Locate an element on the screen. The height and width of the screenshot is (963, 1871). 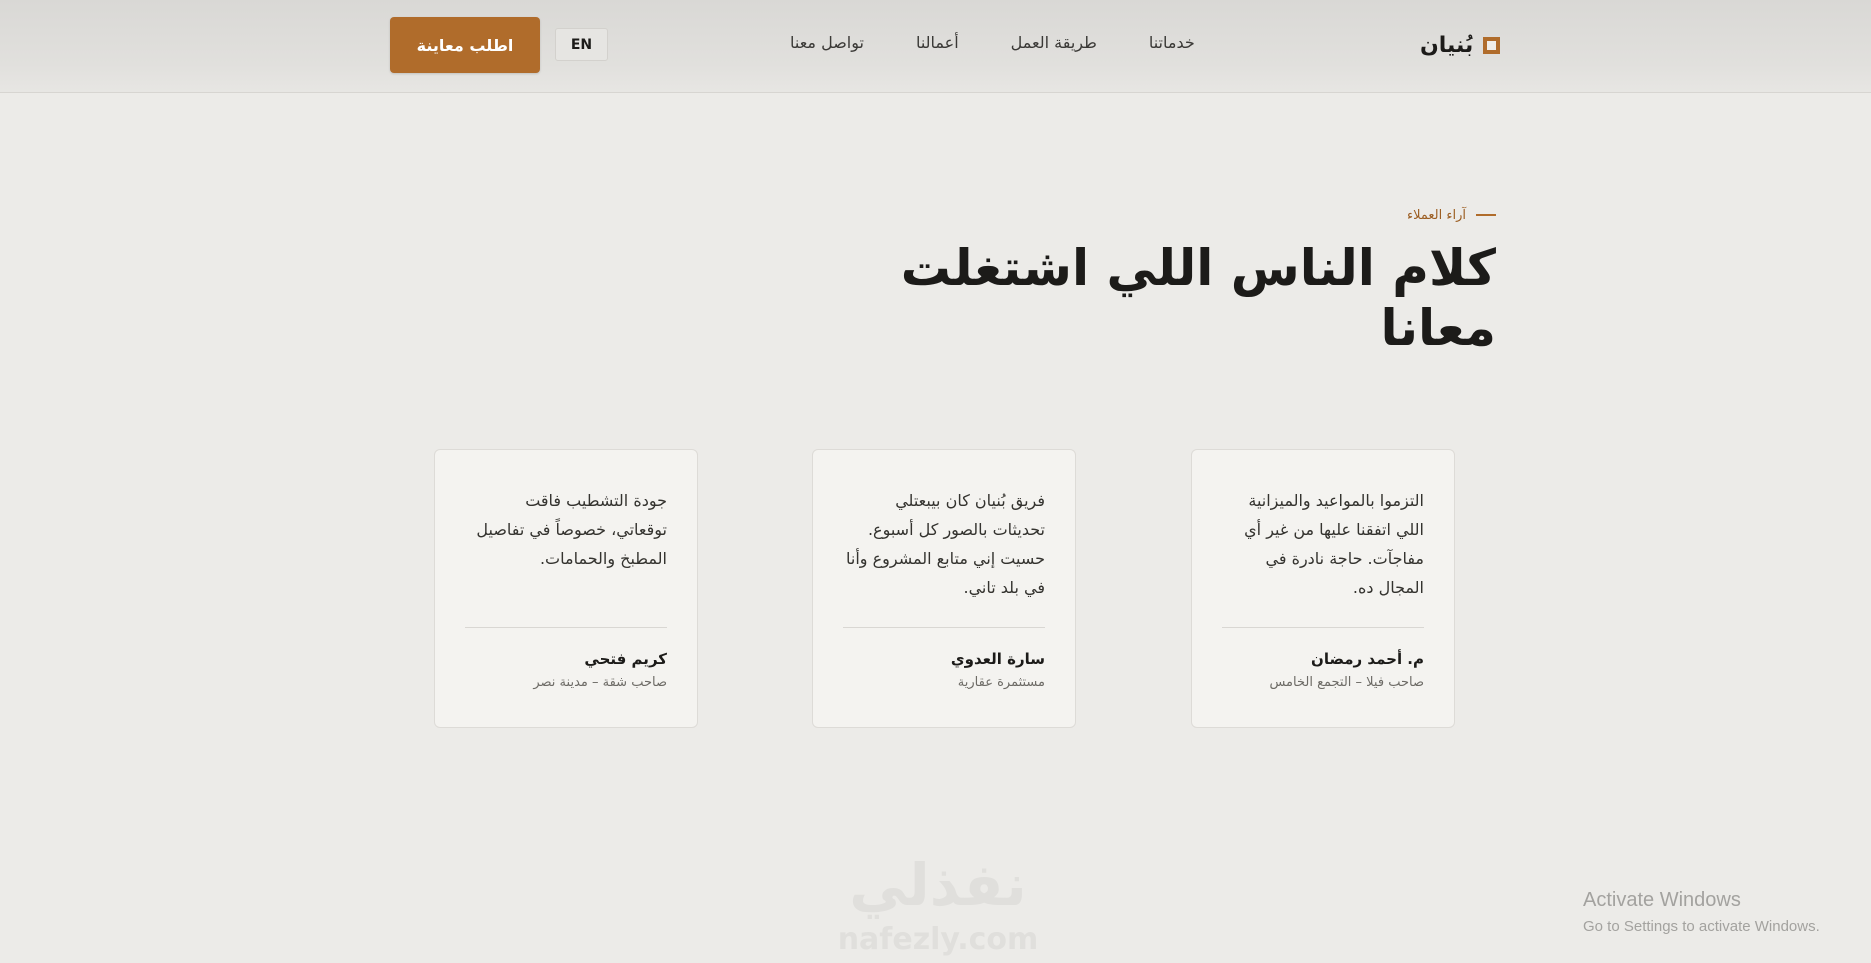
eyebrow-line is located at coordinates (1486, 215).